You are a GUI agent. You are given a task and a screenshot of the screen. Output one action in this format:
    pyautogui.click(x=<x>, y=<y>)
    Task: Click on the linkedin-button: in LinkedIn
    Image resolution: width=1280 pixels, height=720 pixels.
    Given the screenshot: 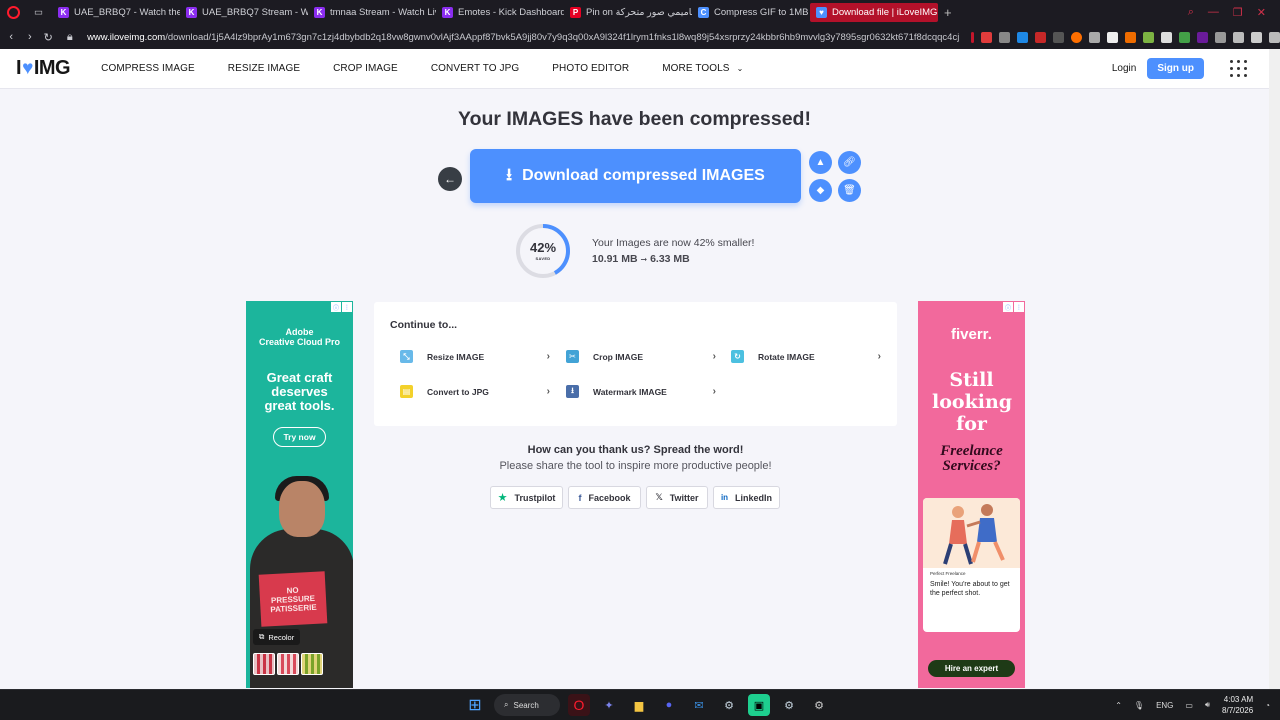 What is the action you would take?
    pyautogui.click(x=746, y=497)
    